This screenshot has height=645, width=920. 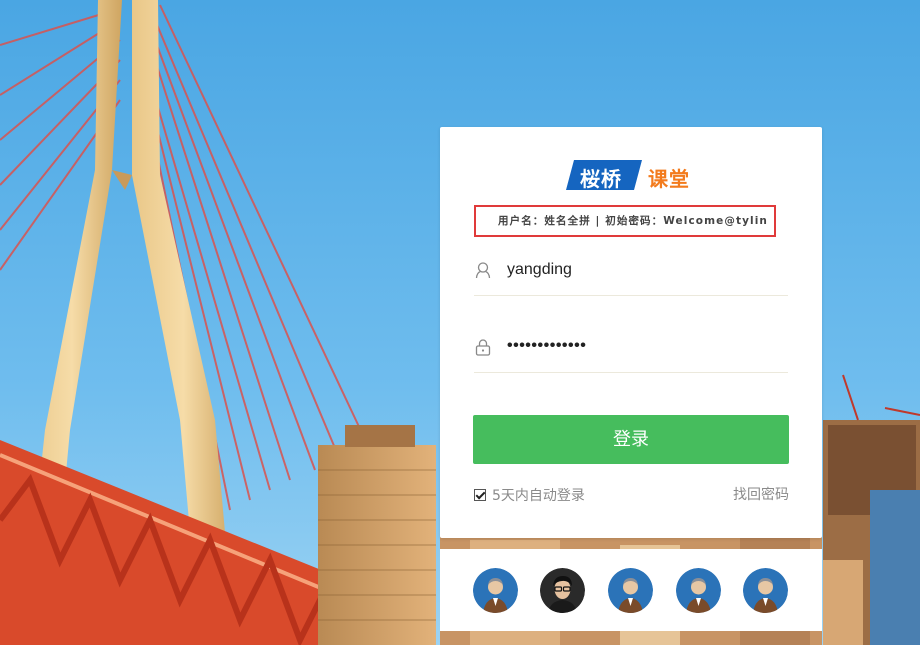 What do you see at coordinates (631, 273) in the screenshot?
I see `username-field: yangding` at bounding box center [631, 273].